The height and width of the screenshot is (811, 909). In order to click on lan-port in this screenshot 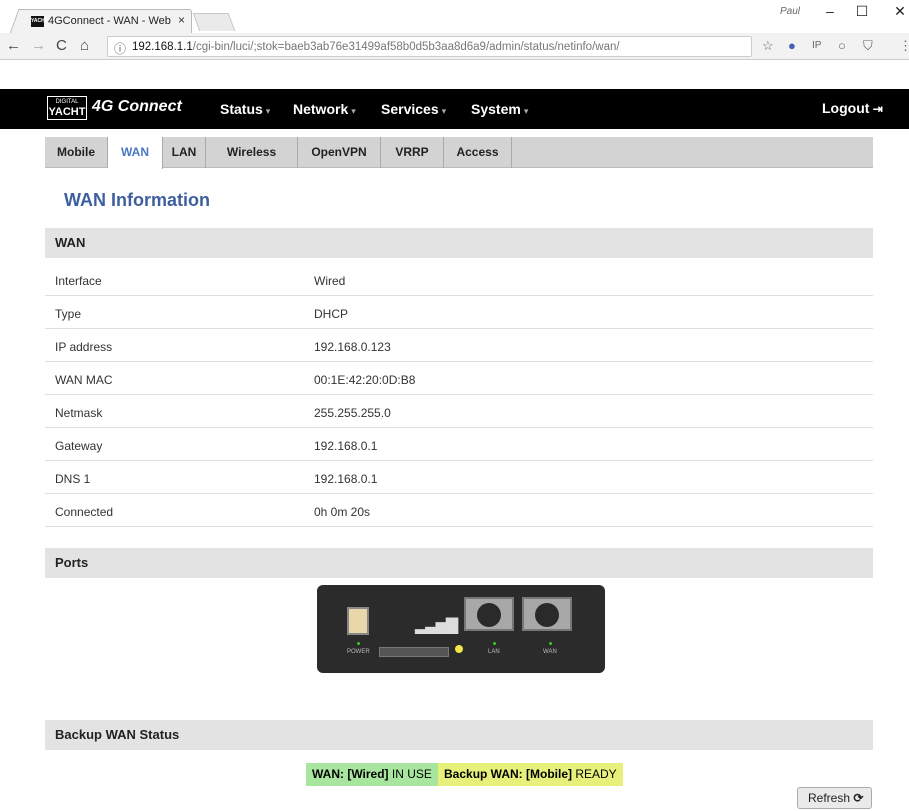, I will do `click(489, 614)`.